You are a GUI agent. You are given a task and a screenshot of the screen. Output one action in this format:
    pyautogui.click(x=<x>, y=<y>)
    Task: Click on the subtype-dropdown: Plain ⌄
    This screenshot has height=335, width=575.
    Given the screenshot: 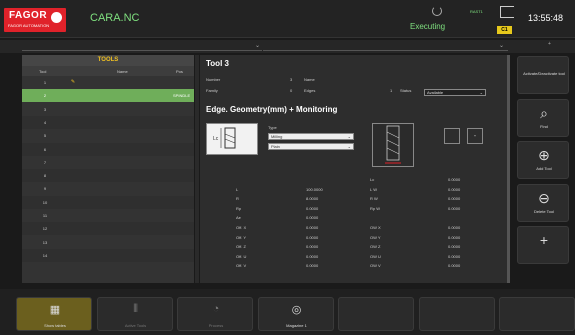 What is the action you would take?
    pyautogui.click(x=311, y=146)
    